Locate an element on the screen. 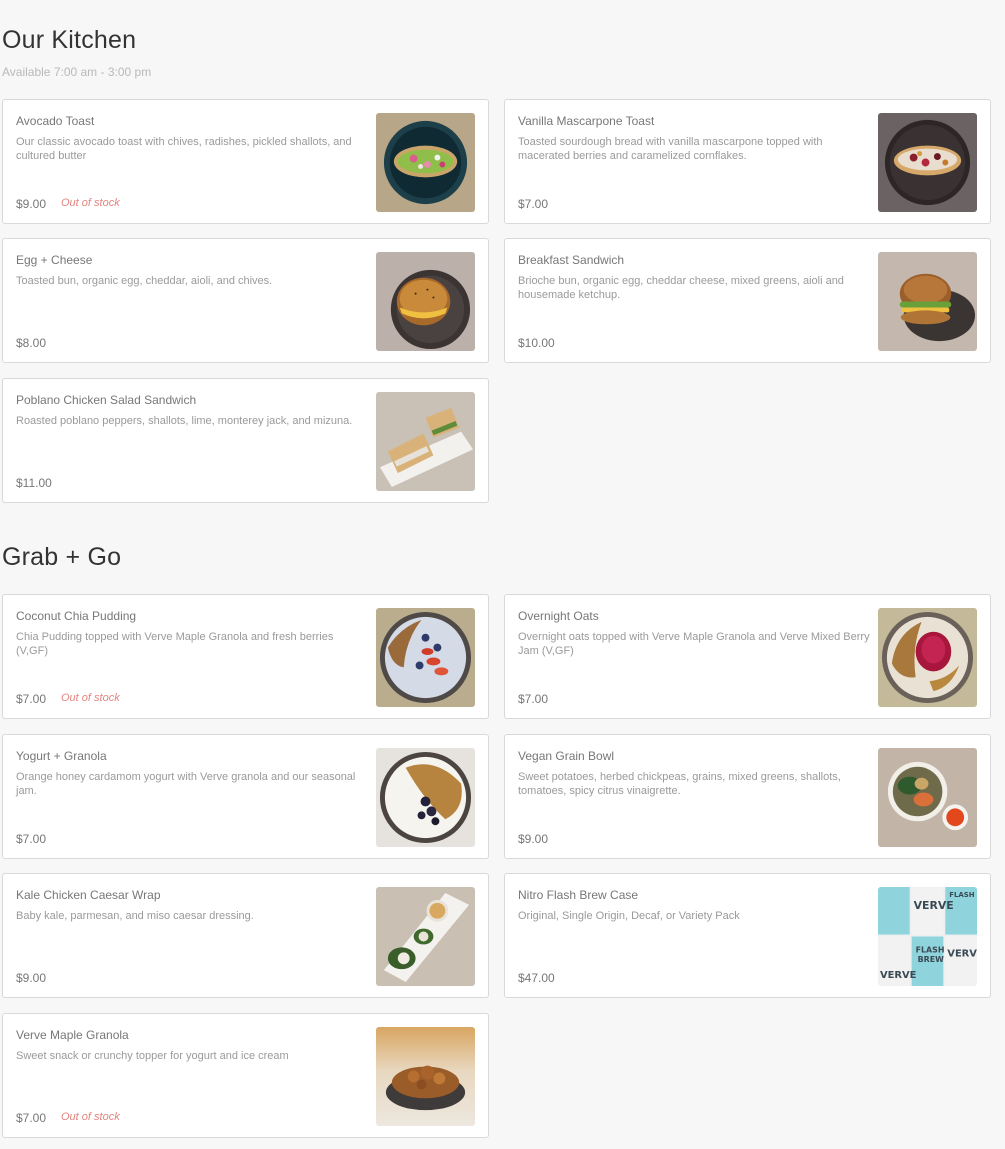 The height and width of the screenshot is (1149, 1005). item-name: Nitro Flash Brew Case is located at coordinates (578, 895).